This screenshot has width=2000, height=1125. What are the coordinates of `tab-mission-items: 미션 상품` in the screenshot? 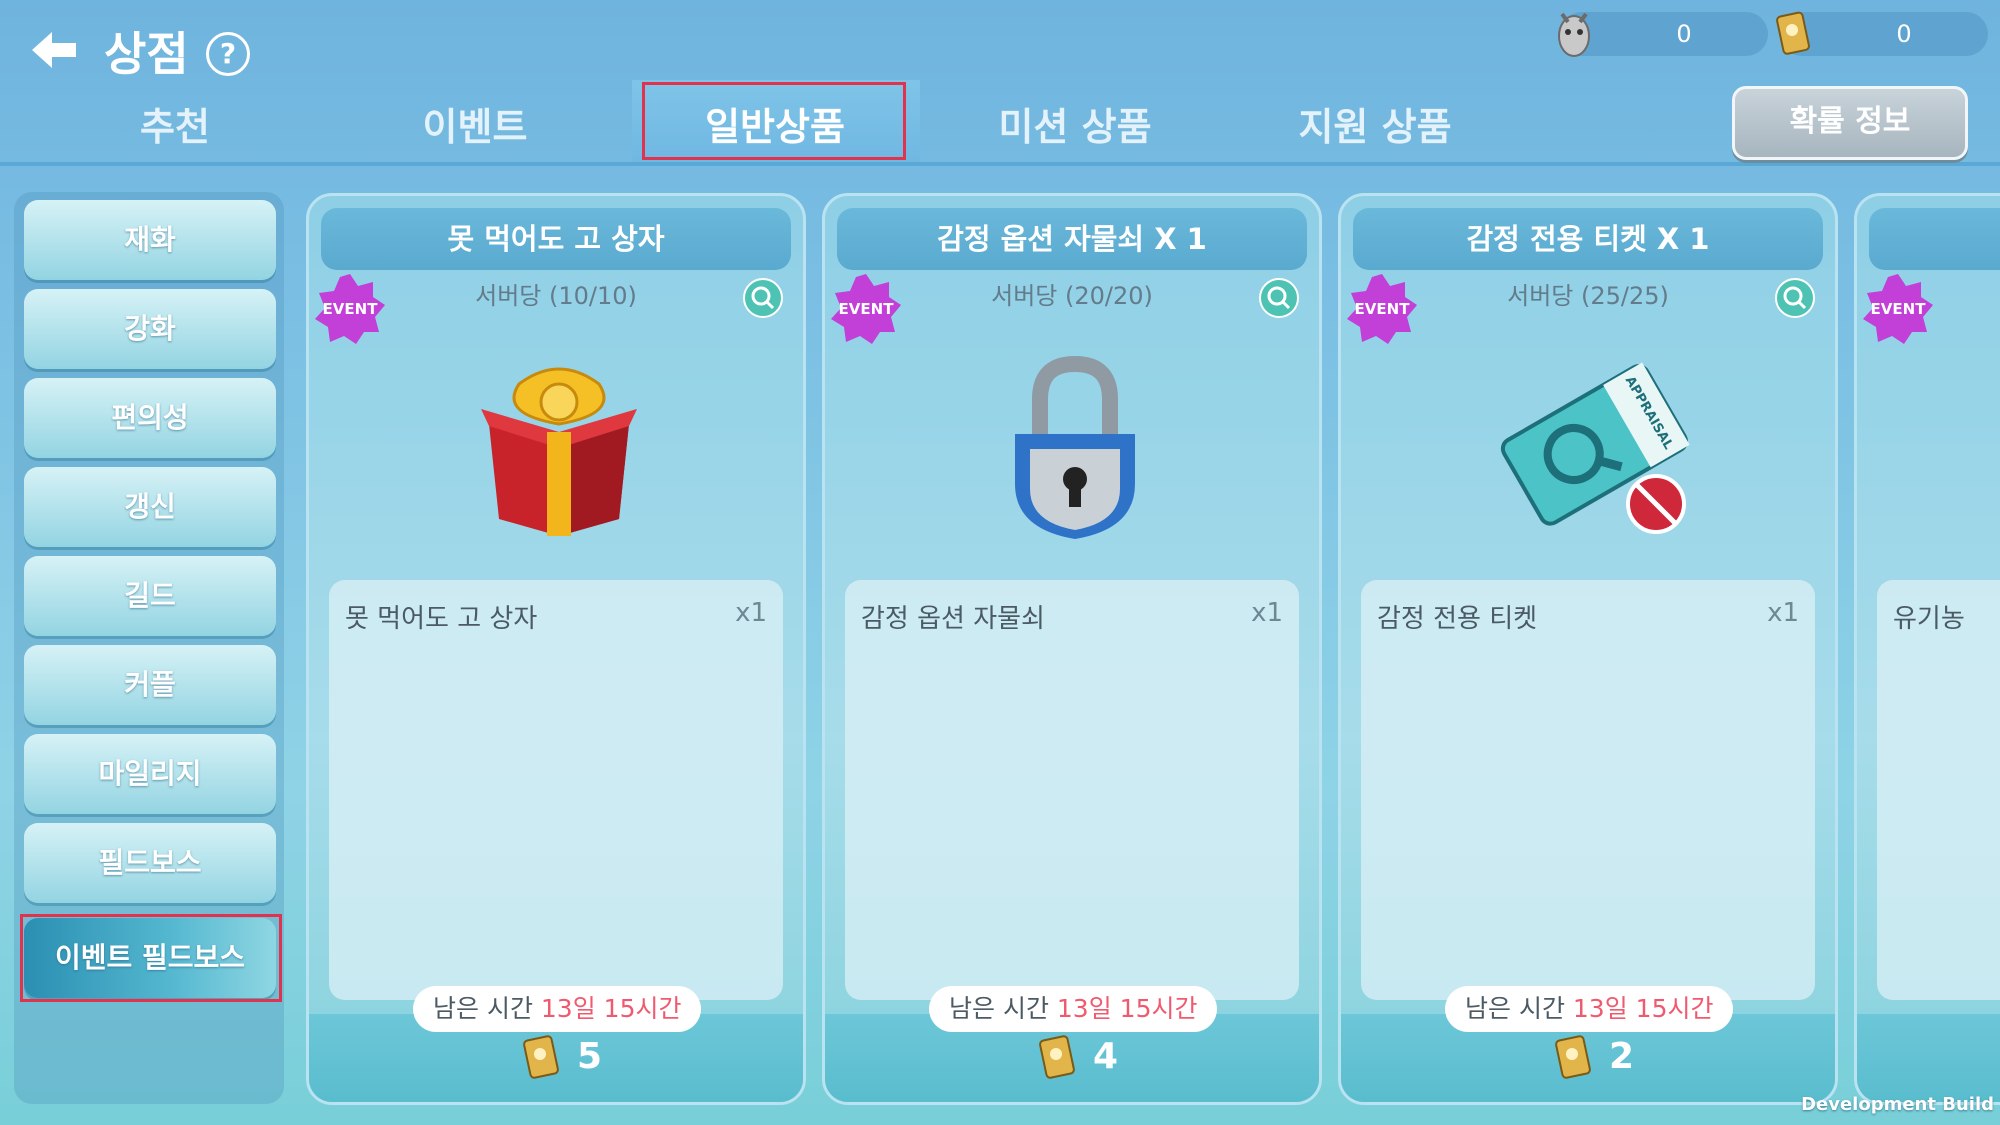 It's located at (1075, 127).